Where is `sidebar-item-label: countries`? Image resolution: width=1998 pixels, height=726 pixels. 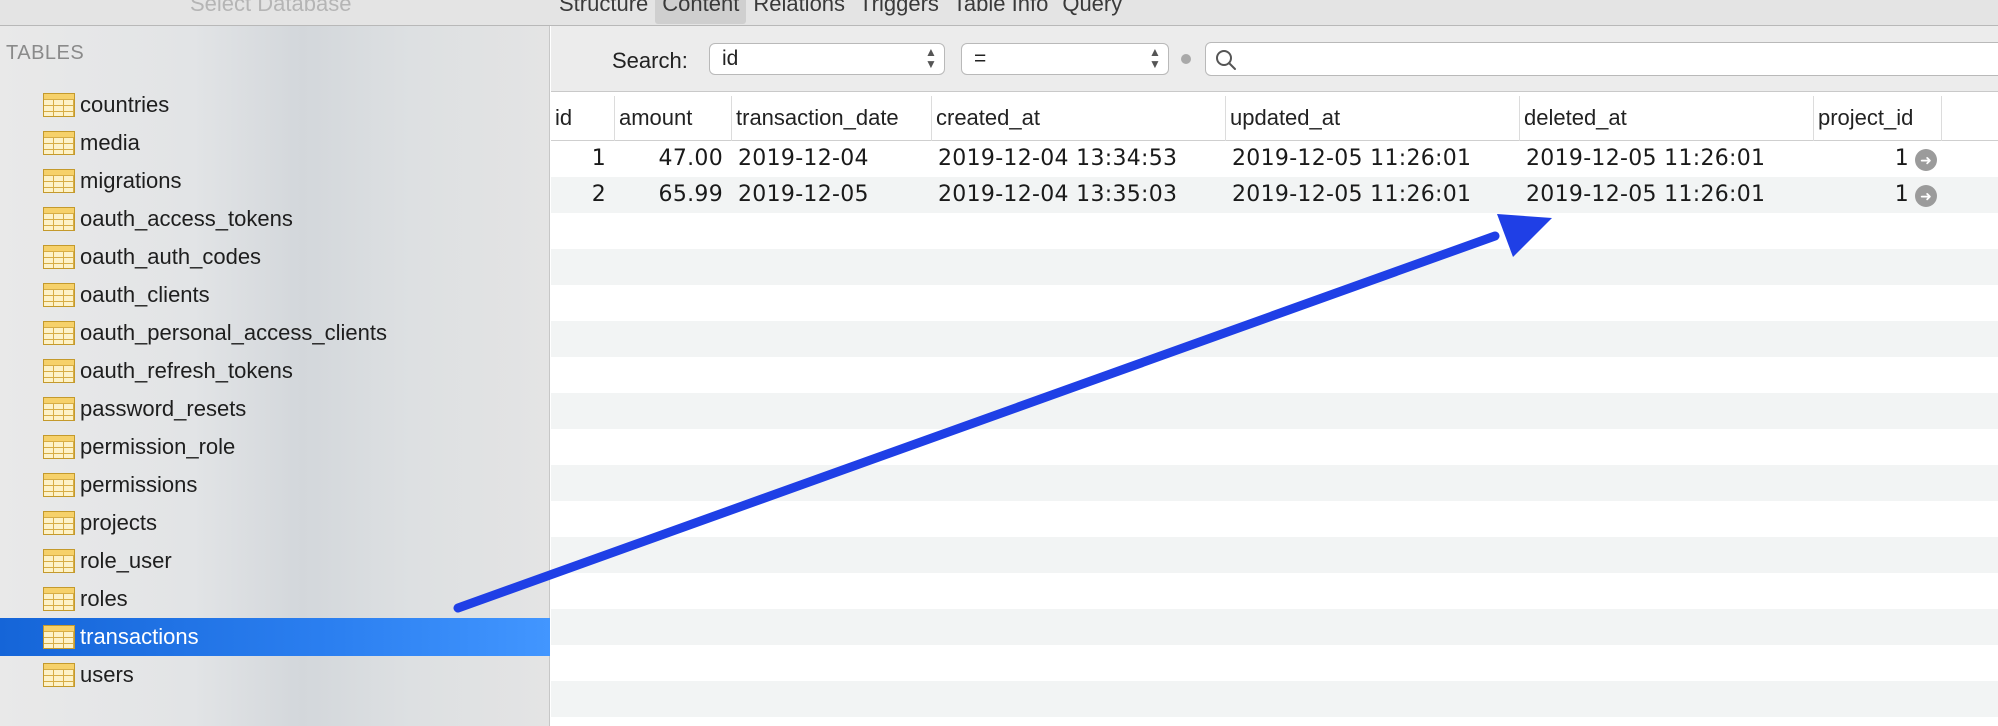 sidebar-item-label: countries is located at coordinates (125, 104).